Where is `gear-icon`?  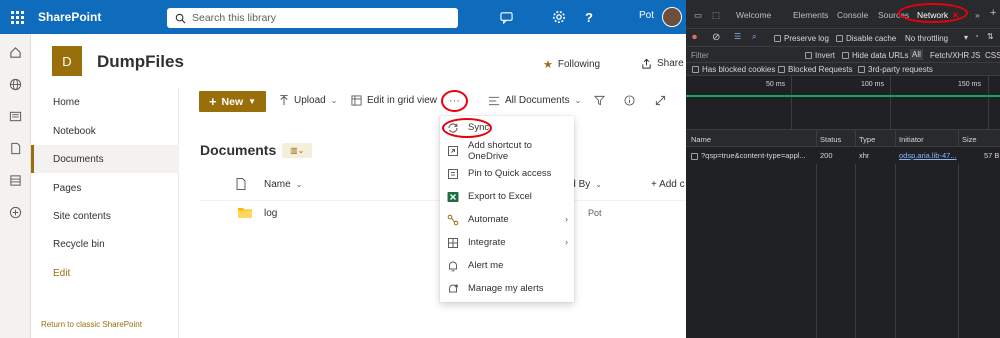
gear-icon is located at coordinates (559, 17).